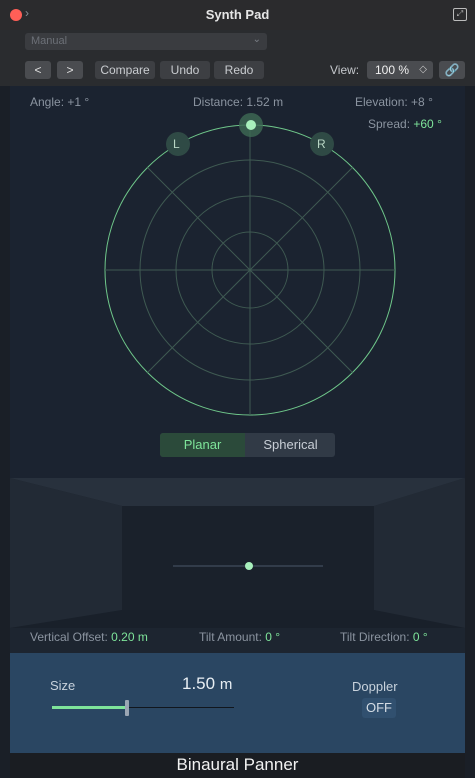 The width and height of the screenshot is (475, 778). I want to click on source-point, so click(251, 125).